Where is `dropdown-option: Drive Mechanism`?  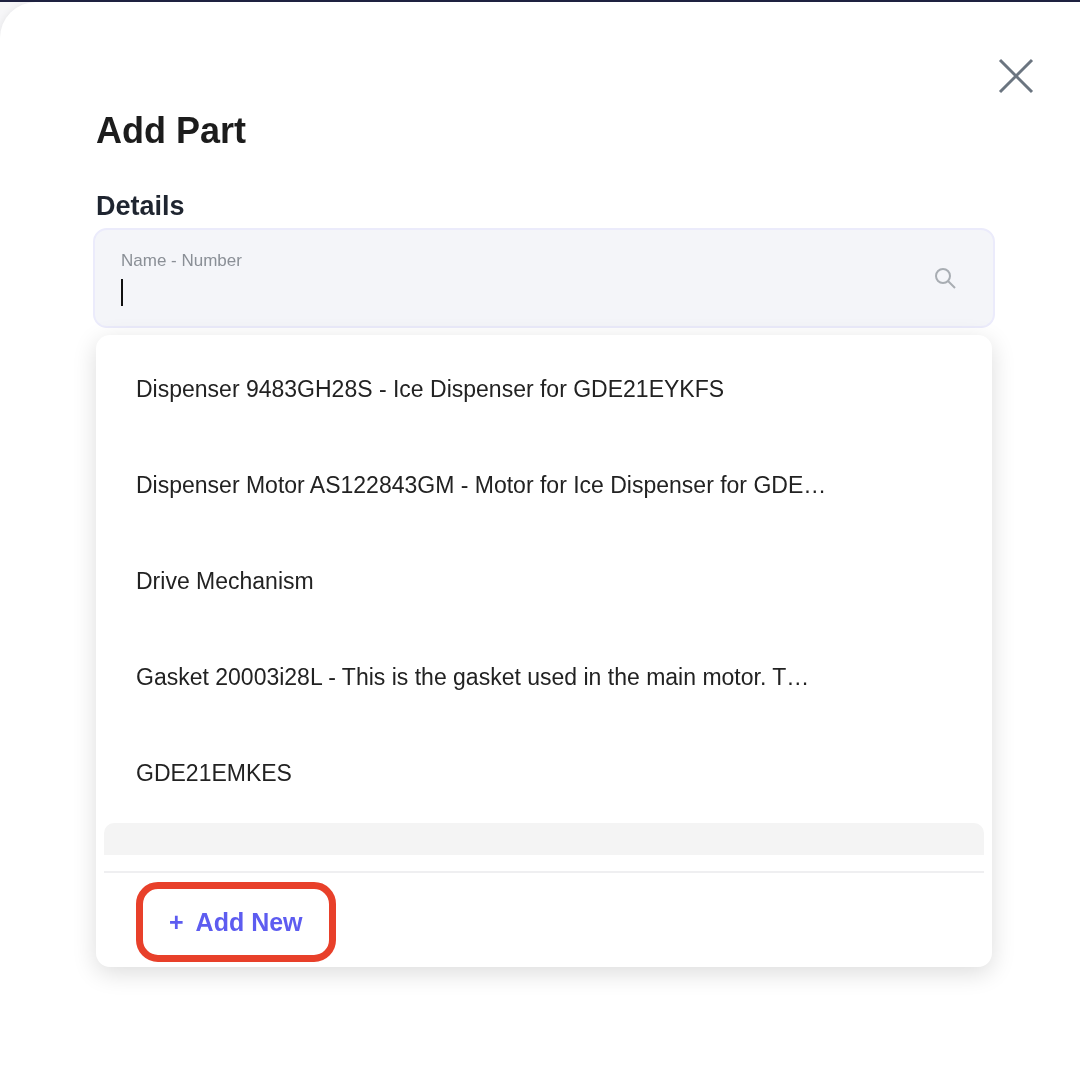 dropdown-option: Drive Mechanism is located at coordinates (544, 581).